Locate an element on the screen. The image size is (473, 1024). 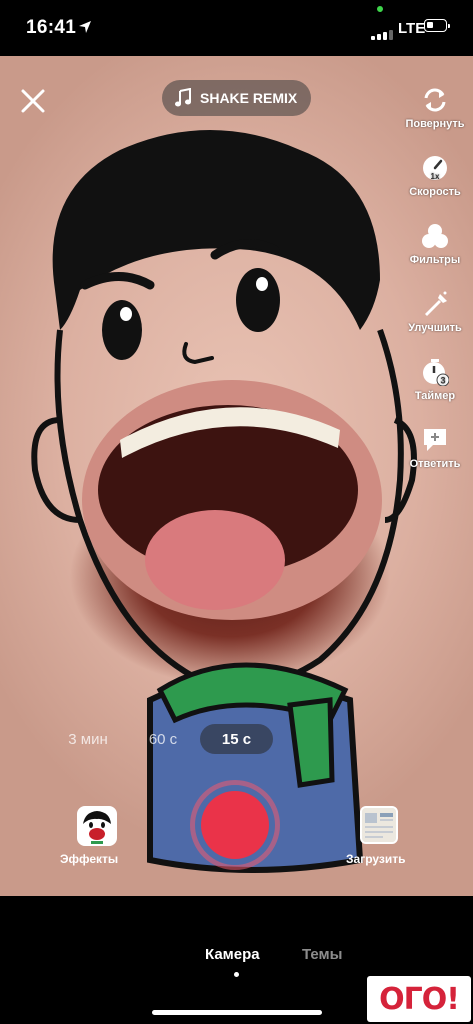
duration-3min: 3 мин is located at coordinates (88, 739).